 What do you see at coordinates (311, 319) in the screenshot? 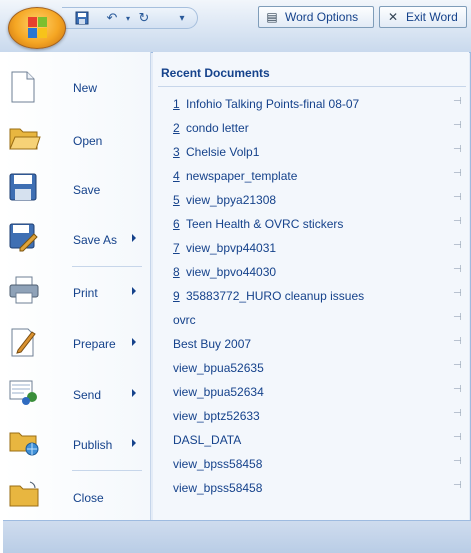
I see `recent-document-item: ovrc ⊣` at bounding box center [311, 319].